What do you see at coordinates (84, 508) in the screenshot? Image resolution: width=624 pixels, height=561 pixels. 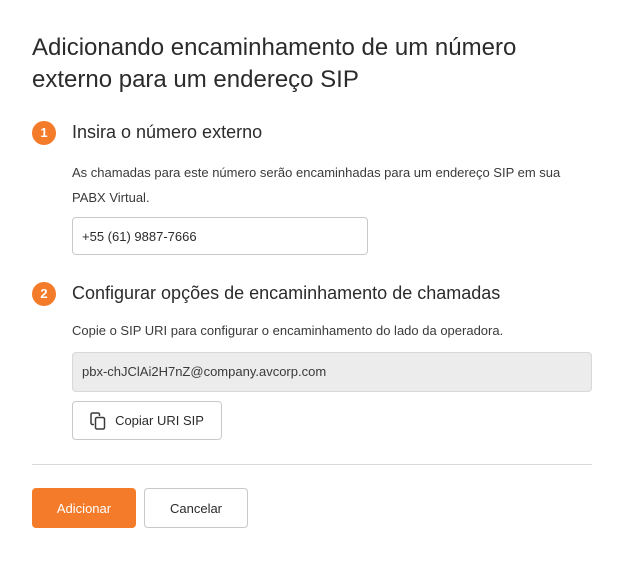 I see `add-button: Adicionar` at bounding box center [84, 508].